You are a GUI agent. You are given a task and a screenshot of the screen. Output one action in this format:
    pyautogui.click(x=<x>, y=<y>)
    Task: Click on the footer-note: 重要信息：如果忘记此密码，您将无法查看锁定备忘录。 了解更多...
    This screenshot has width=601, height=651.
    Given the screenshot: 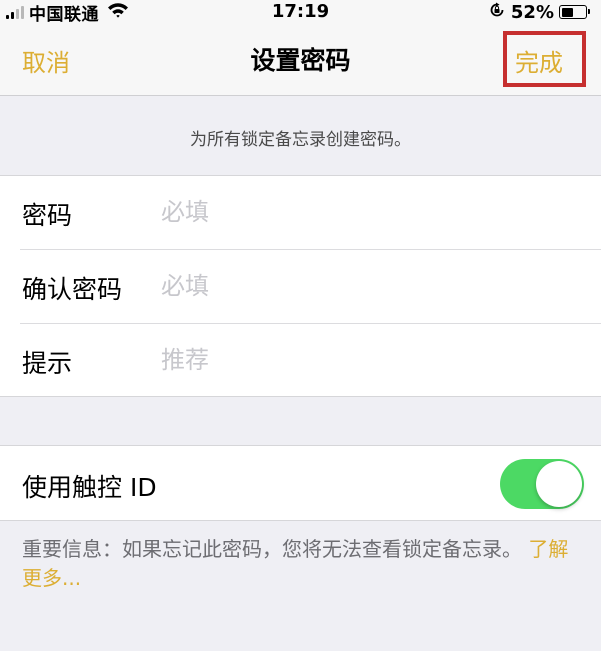 What is the action you would take?
    pyautogui.click(x=302, y=564)
    